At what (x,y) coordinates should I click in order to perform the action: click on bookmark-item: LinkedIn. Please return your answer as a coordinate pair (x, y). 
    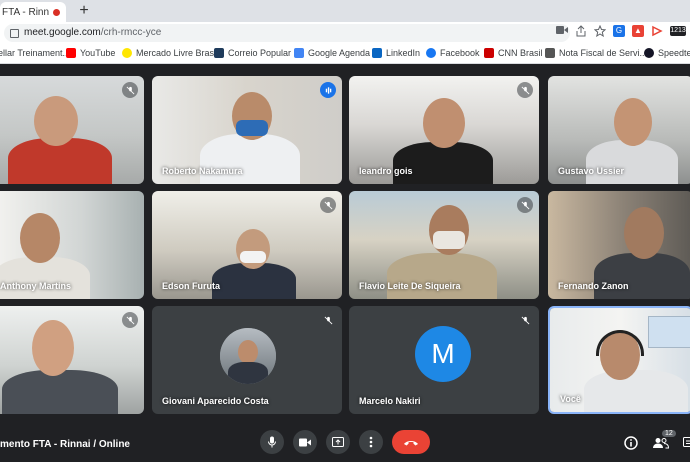
    Looking at the image, I should click on (396, 53).